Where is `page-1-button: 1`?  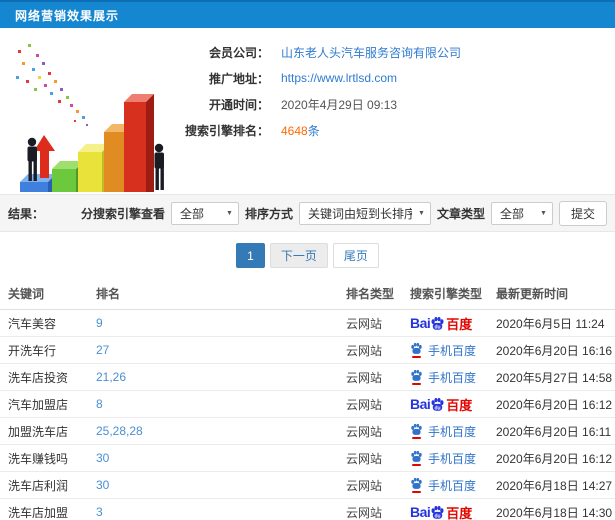 page-1-button: 1 is located at coordinates (250, 255).